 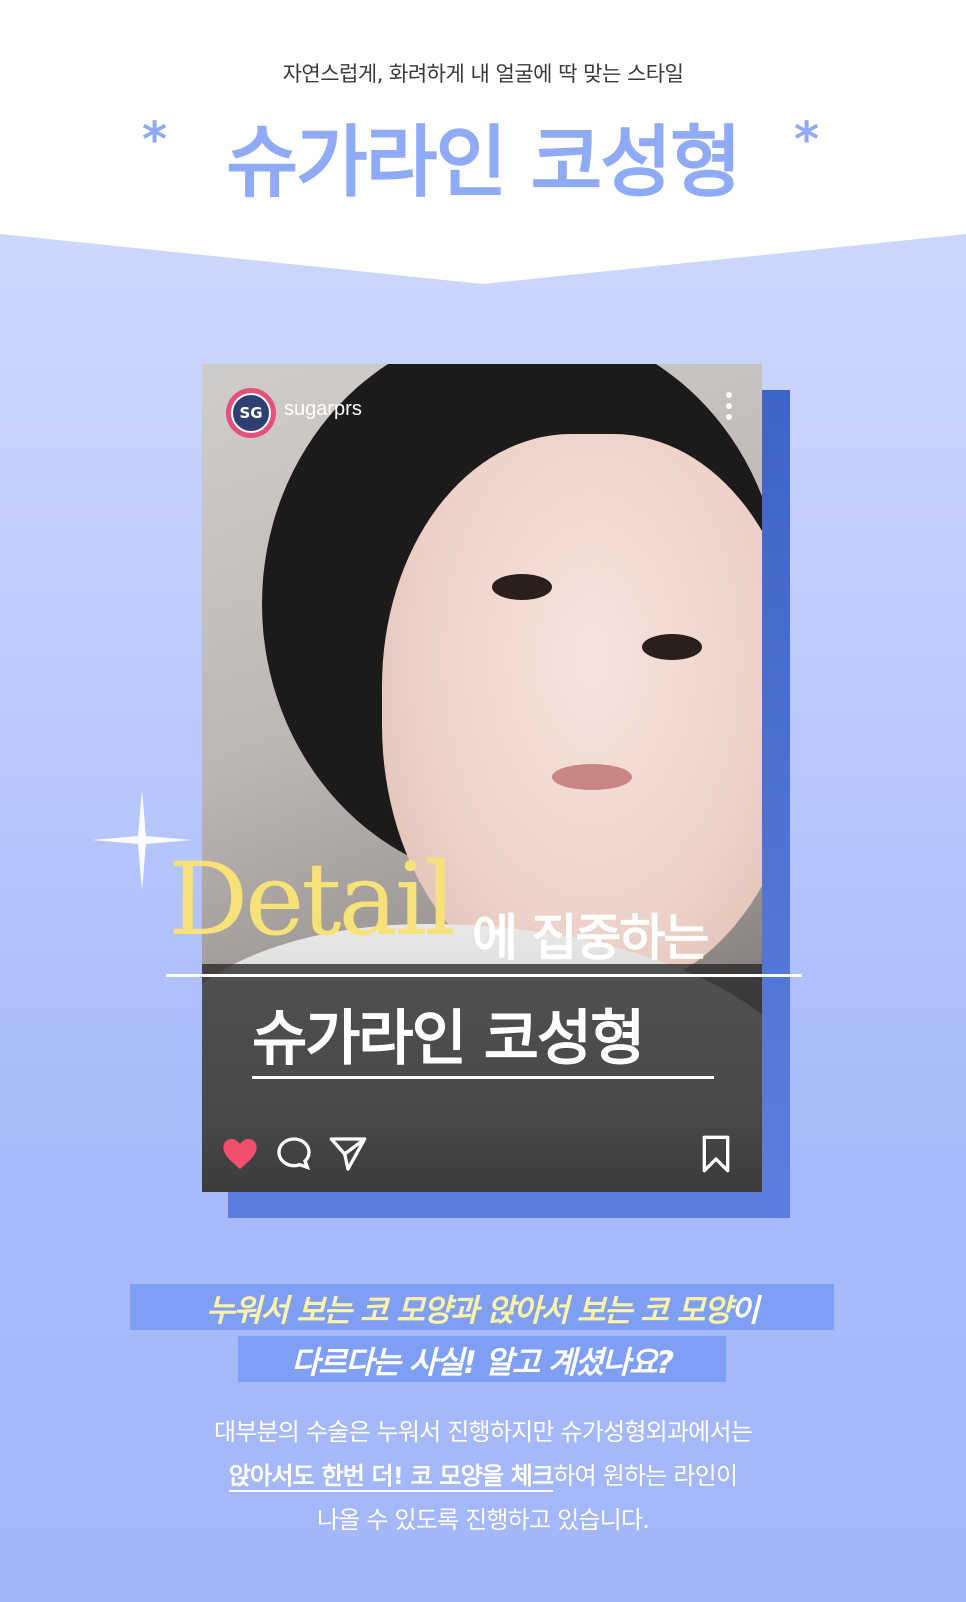 I want to click on body-text-line-2-rest: 하여 원하는 라인이, so click(x=645, y=1476).